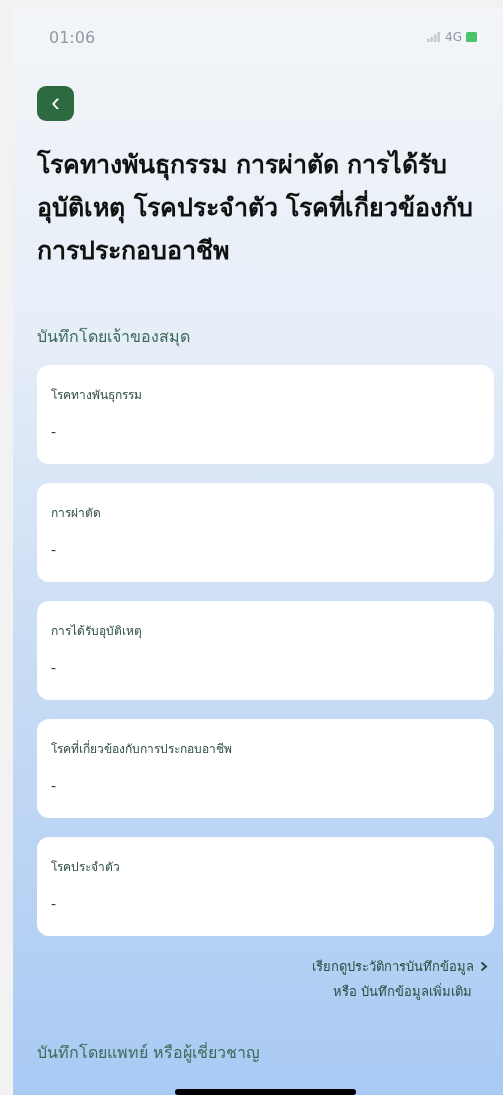 The width and height of the screenshot is (503, 1095). Describe the element at coordinates (453, 37) in the screenshot. I see `network-label: 4G` at that location.